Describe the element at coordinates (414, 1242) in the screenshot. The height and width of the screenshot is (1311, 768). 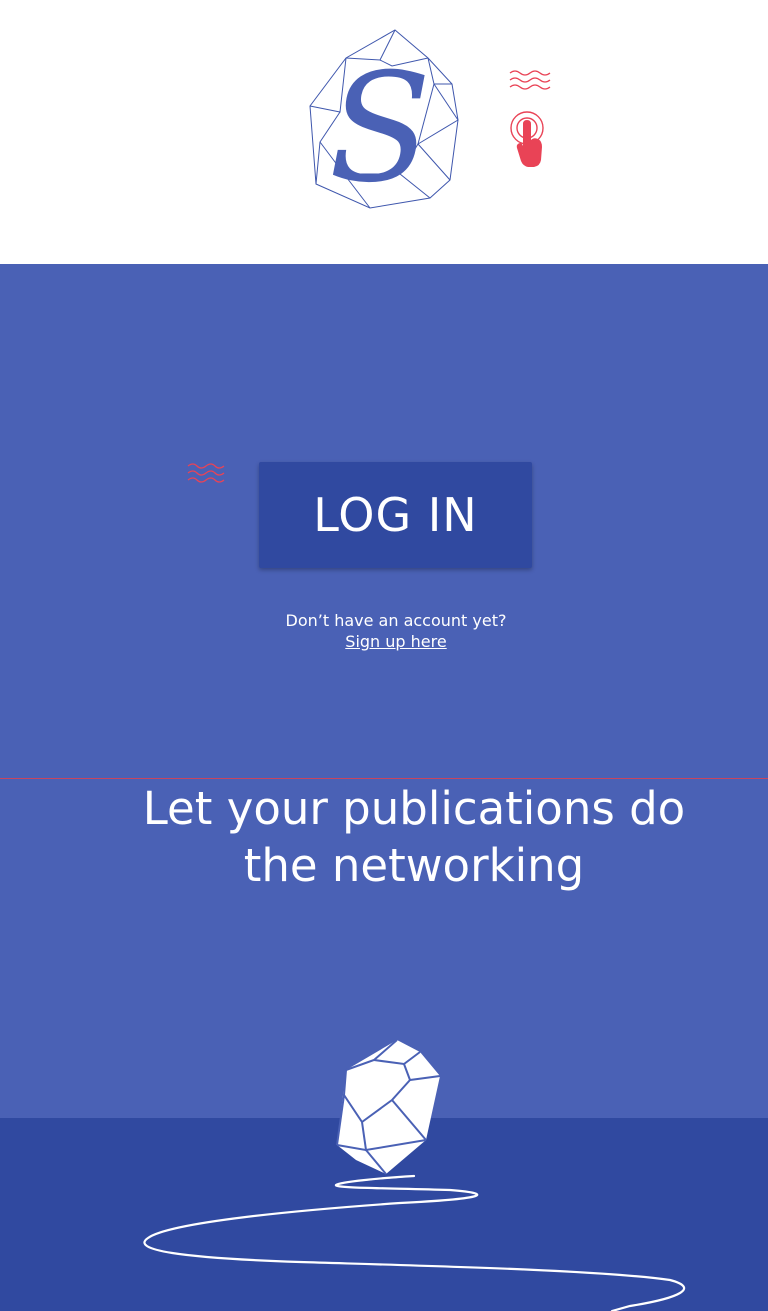
I see `path-line` at that location.